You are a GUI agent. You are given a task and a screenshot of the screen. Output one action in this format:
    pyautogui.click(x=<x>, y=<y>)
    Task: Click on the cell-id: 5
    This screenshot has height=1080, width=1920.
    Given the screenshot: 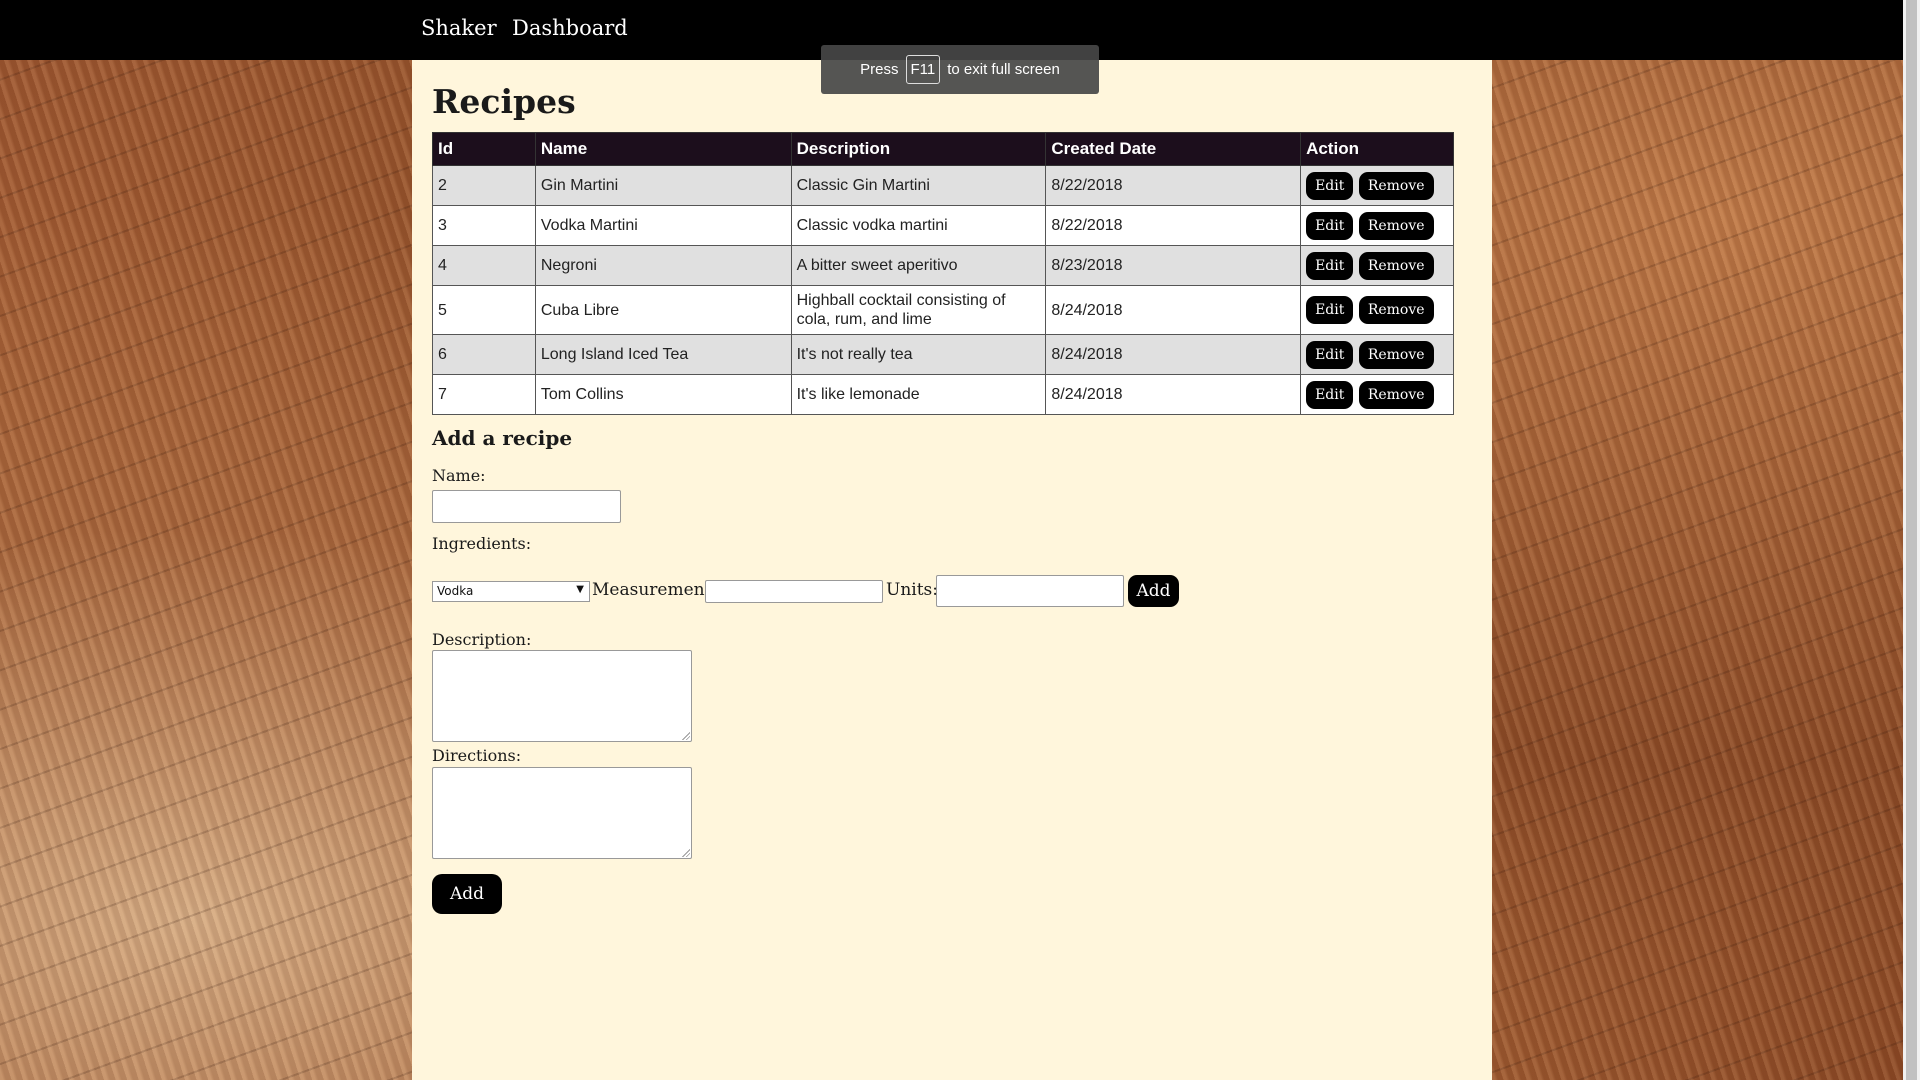 What is the action you would take?
    pyautogui.click(x=484, y=310)
    